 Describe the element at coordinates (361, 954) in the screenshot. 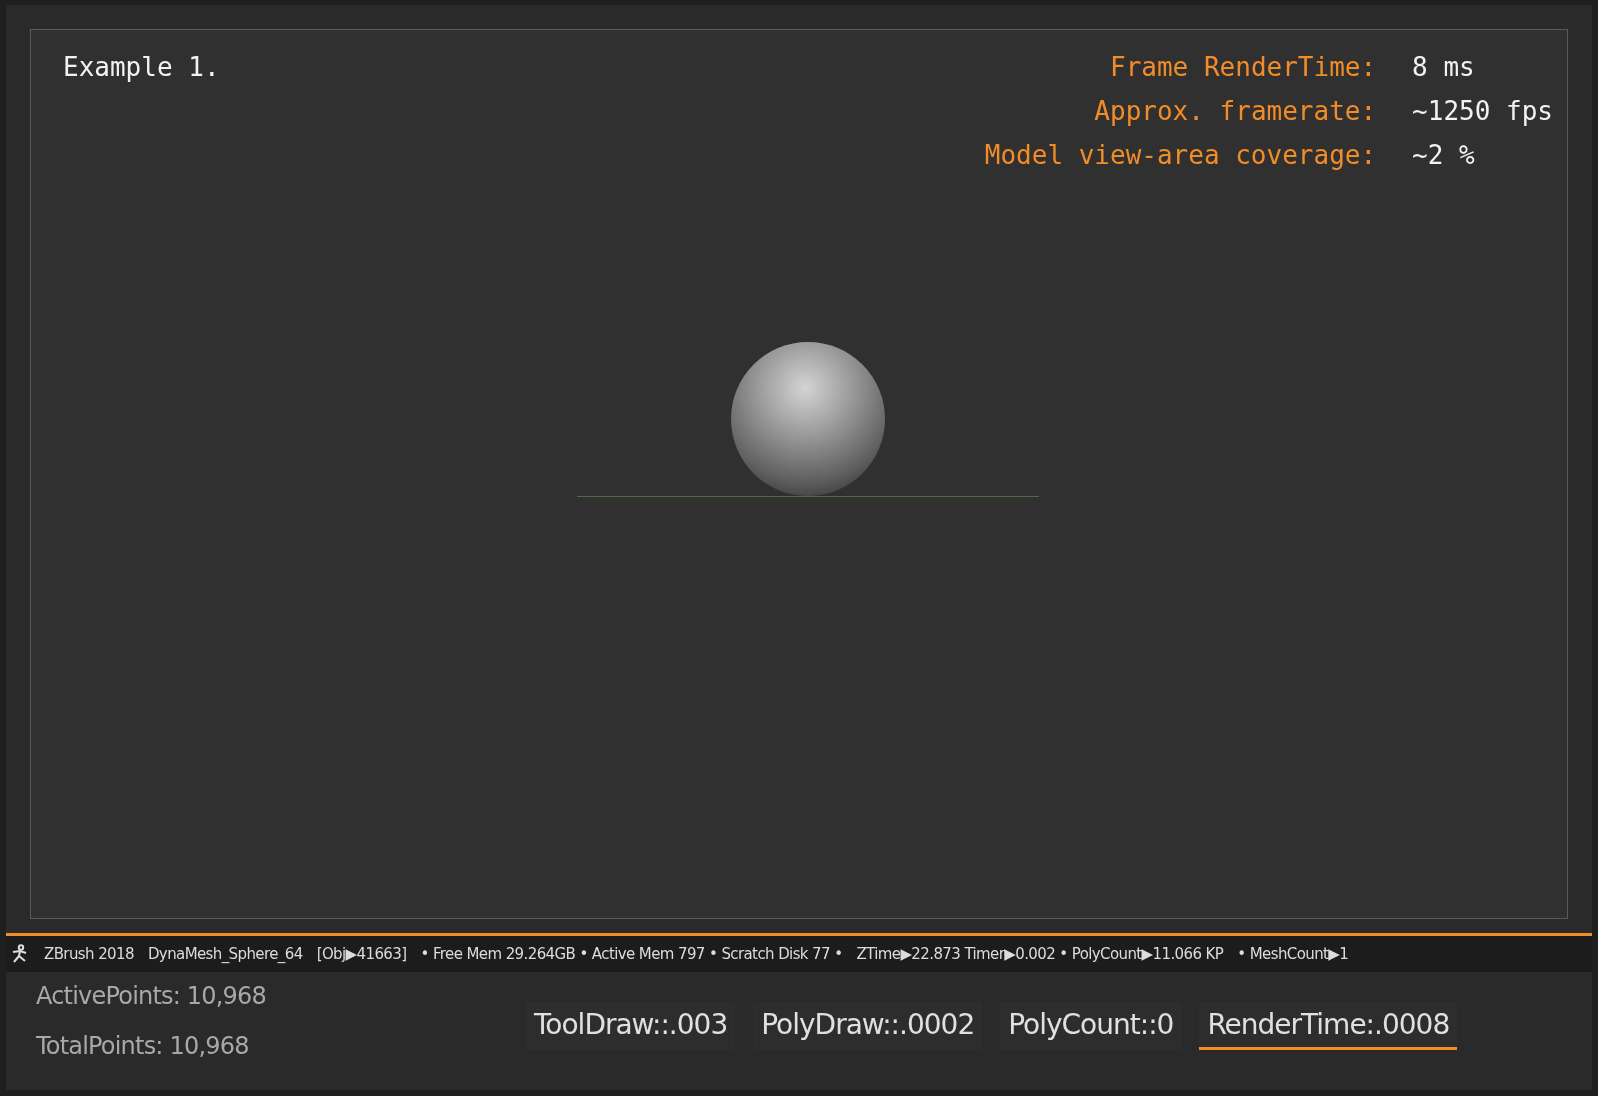

I see `status-text: [Obj▶41663]` at that location.